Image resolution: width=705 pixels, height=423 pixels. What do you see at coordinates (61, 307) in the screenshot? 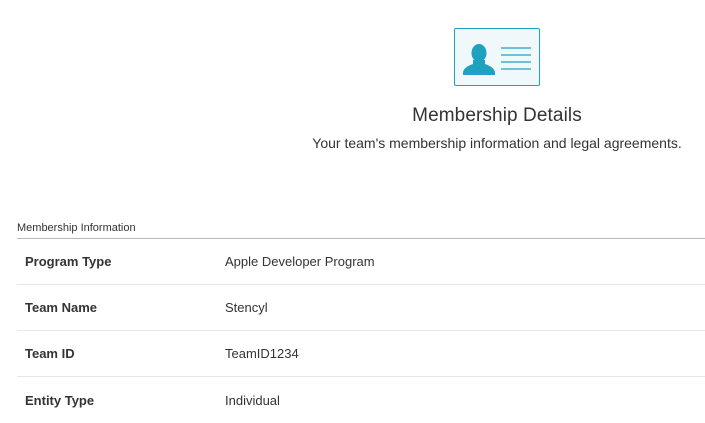
I see `row-label: Team Name` at bounding box center [61, 307].